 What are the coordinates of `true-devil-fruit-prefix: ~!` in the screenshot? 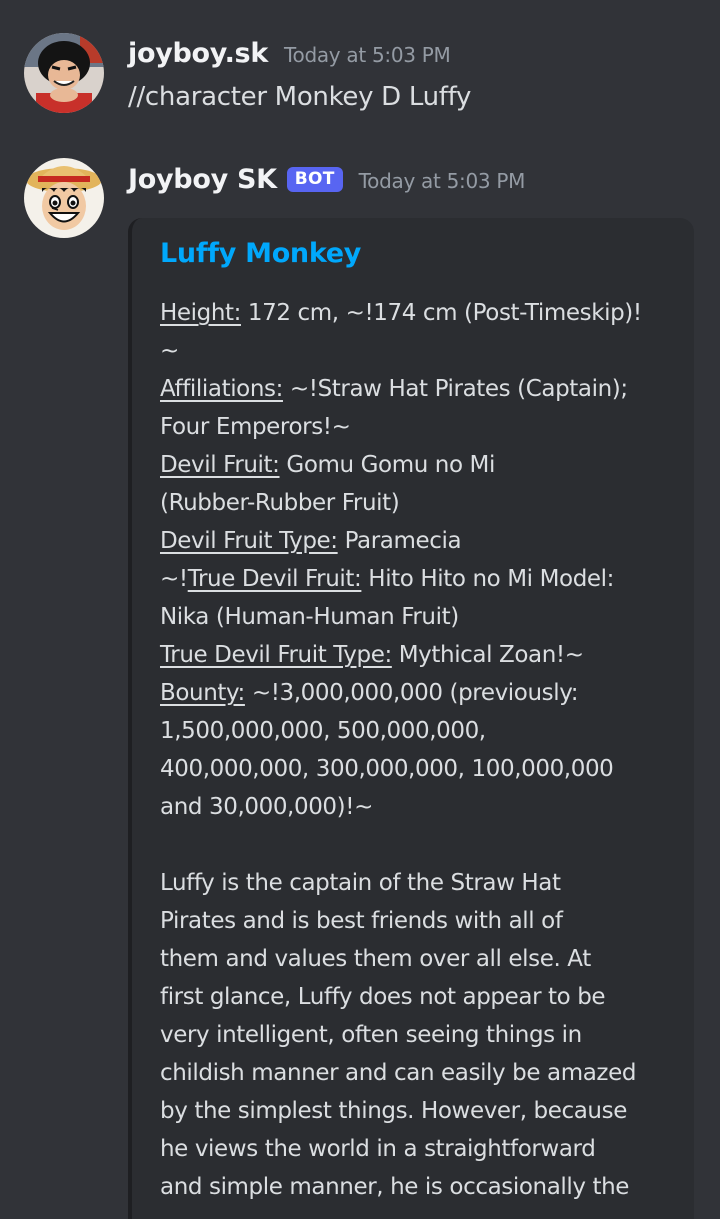 It's located at (174, 579).